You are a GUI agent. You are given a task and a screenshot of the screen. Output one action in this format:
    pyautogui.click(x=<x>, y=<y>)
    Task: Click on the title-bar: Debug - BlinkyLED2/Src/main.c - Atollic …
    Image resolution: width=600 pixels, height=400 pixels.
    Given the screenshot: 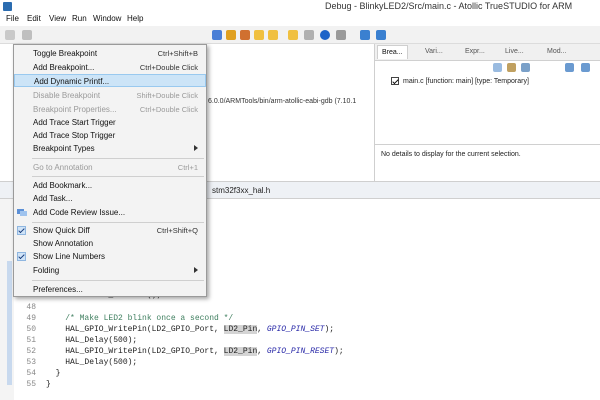 What is the action you would take?
    pyautogui.click(x=300, y=6)
    